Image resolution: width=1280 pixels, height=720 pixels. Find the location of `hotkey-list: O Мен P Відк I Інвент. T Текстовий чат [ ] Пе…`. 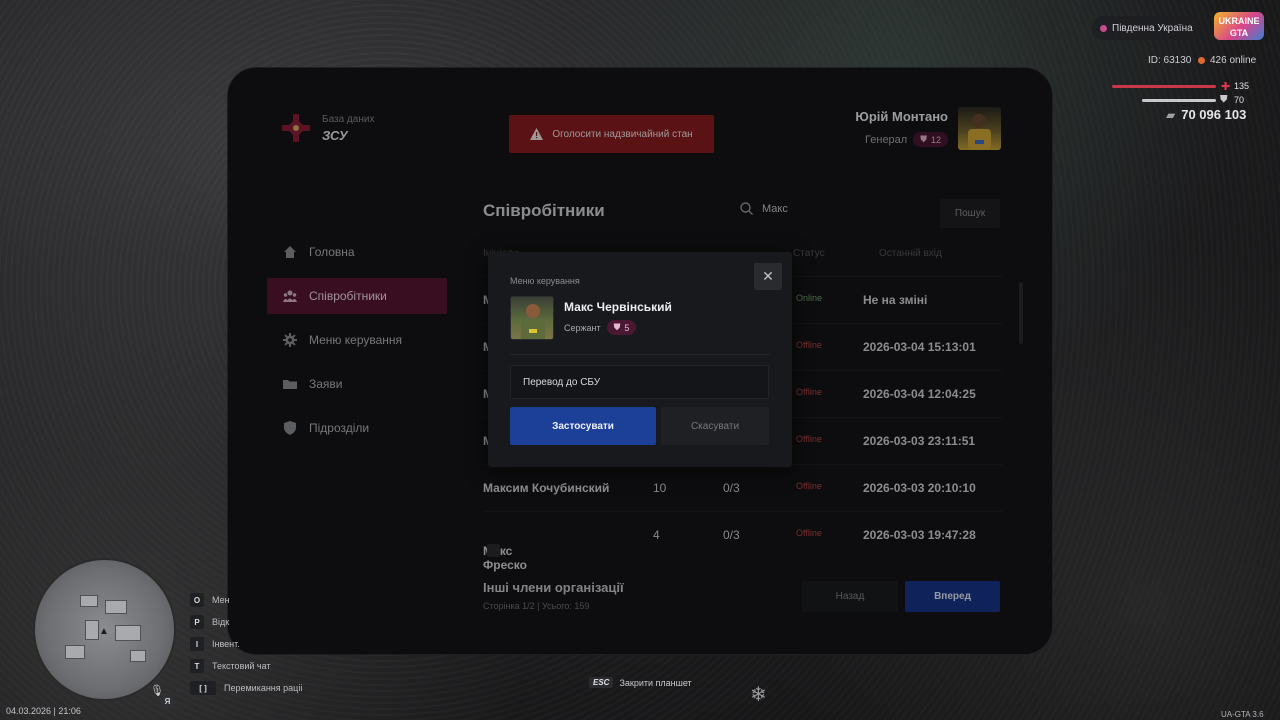

hotkey-list: O Мен P Відк I Інвент. T Текстовий чат [ ] Пе… is located at coordinates (246, 644).